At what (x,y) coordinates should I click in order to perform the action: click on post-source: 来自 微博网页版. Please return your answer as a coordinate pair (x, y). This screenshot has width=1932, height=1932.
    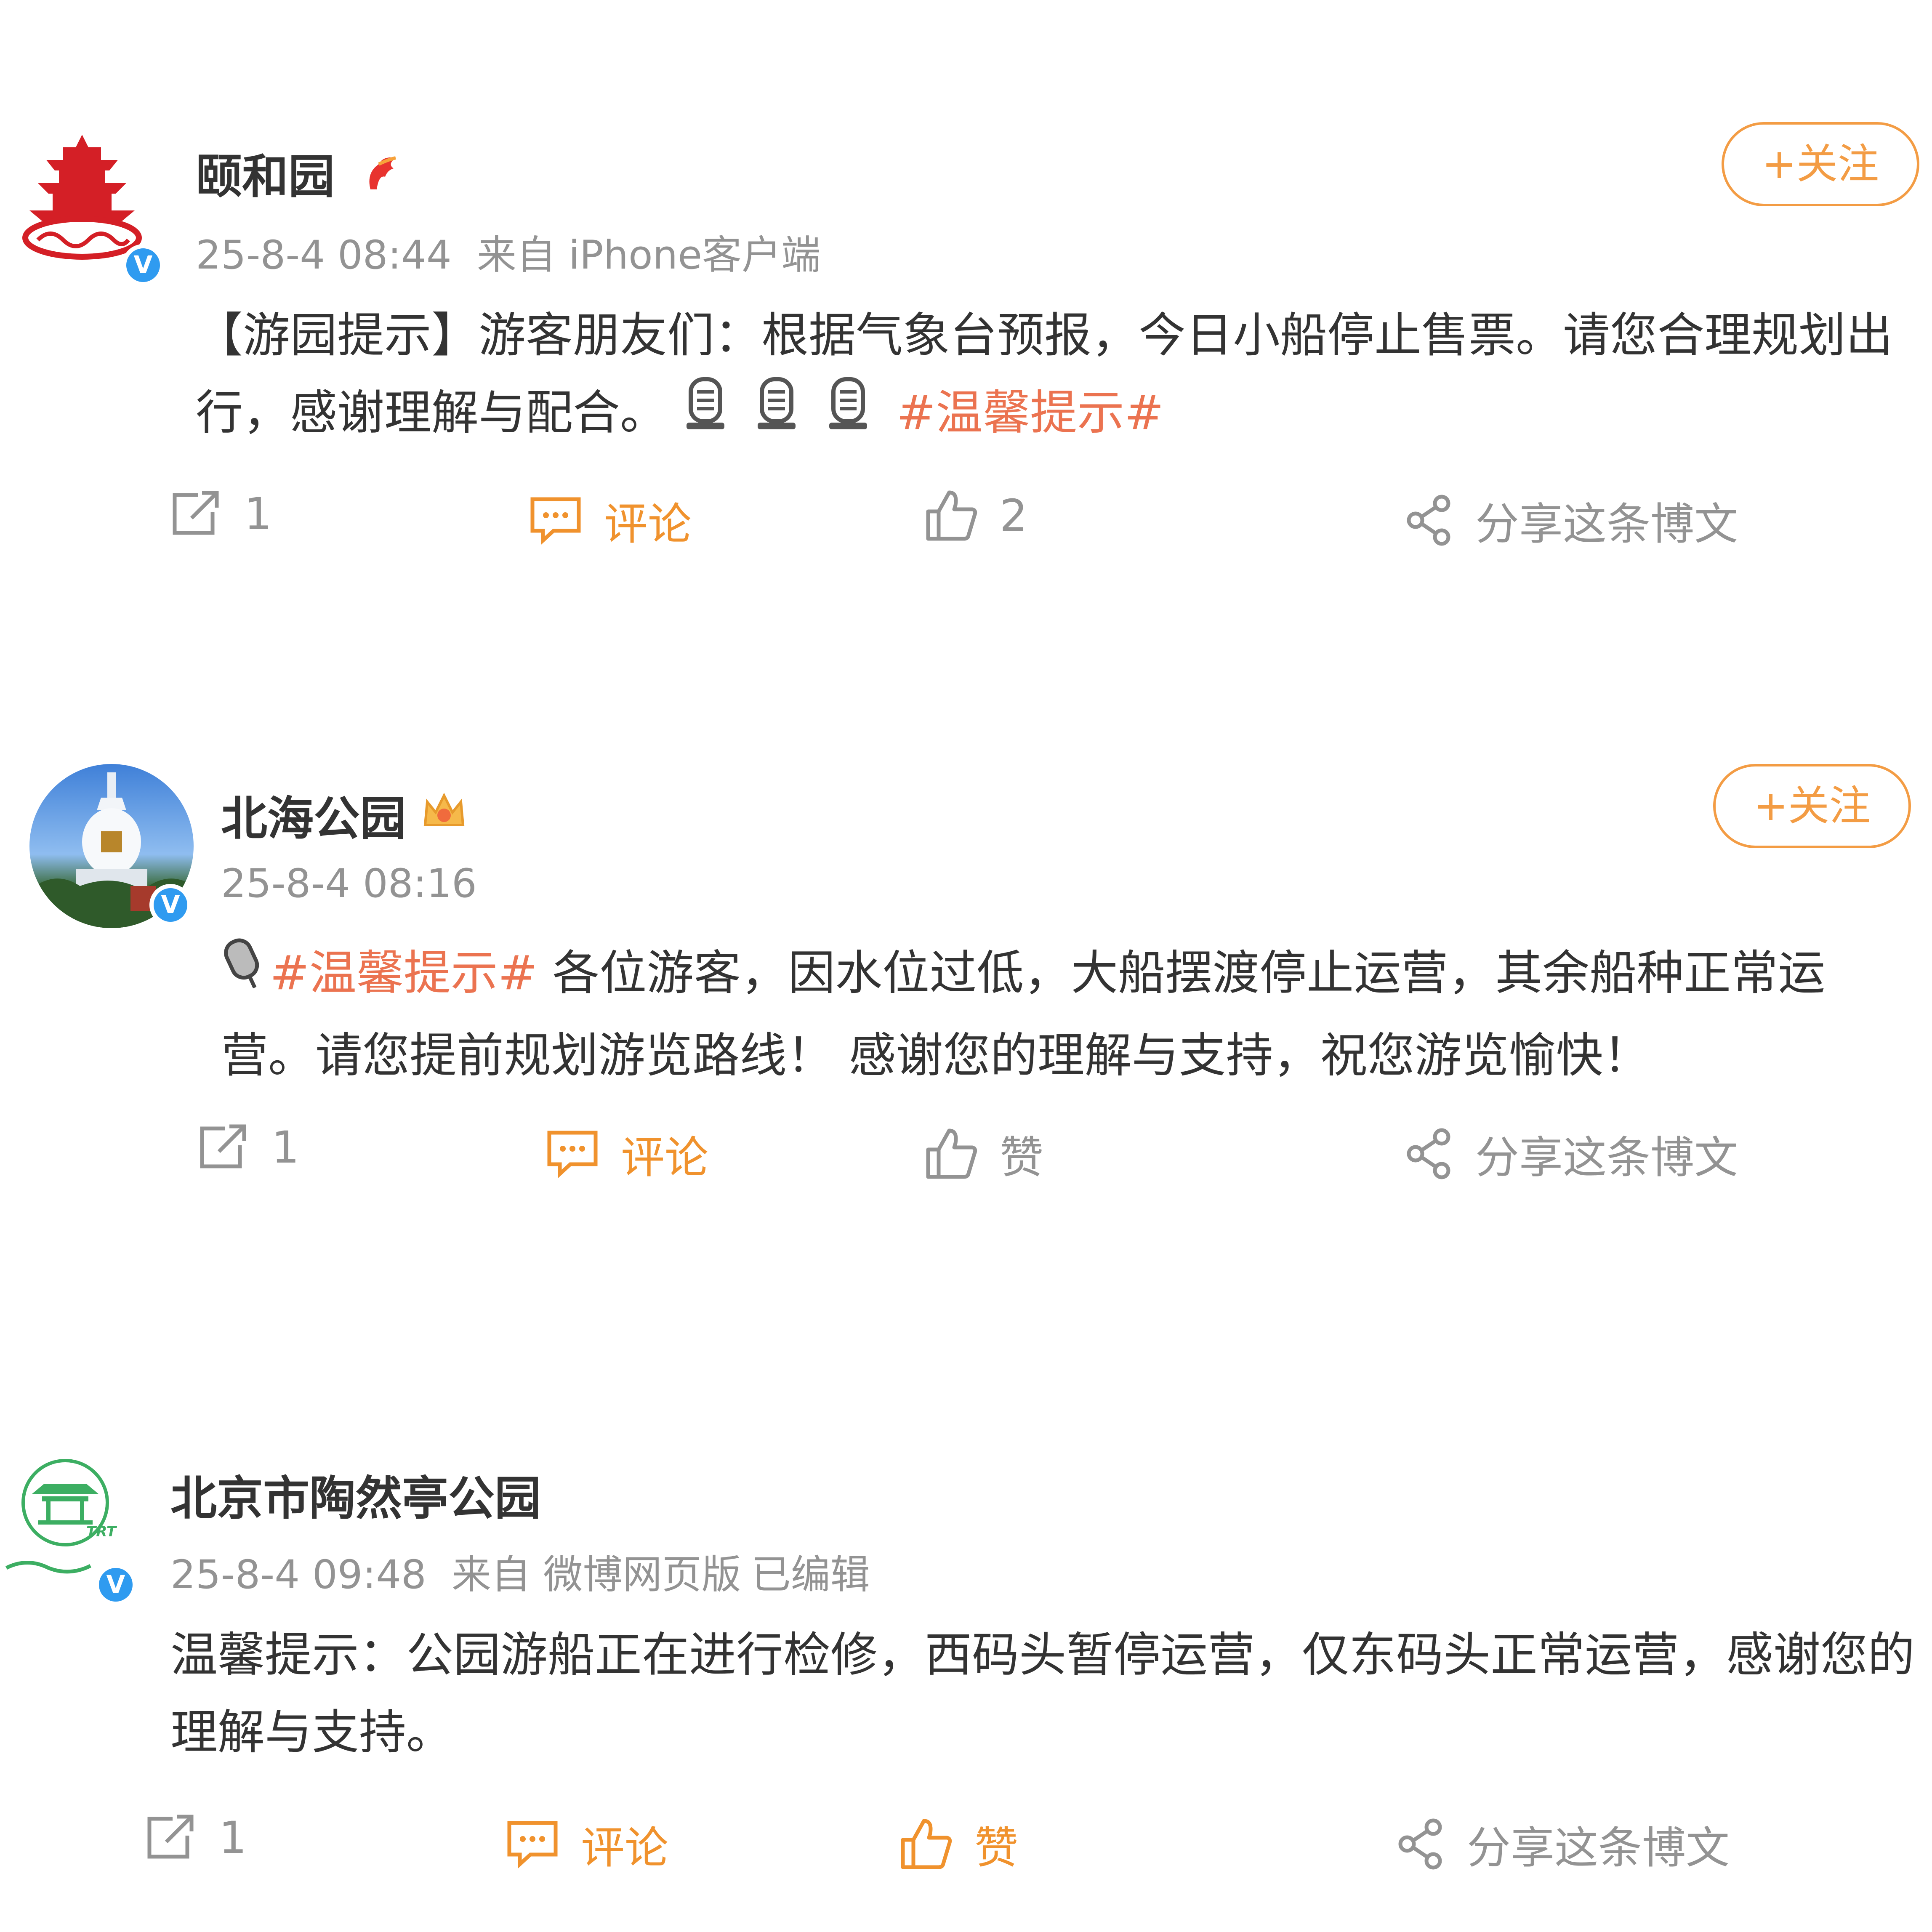
    Looking at the image, I should click on (596, 1575).